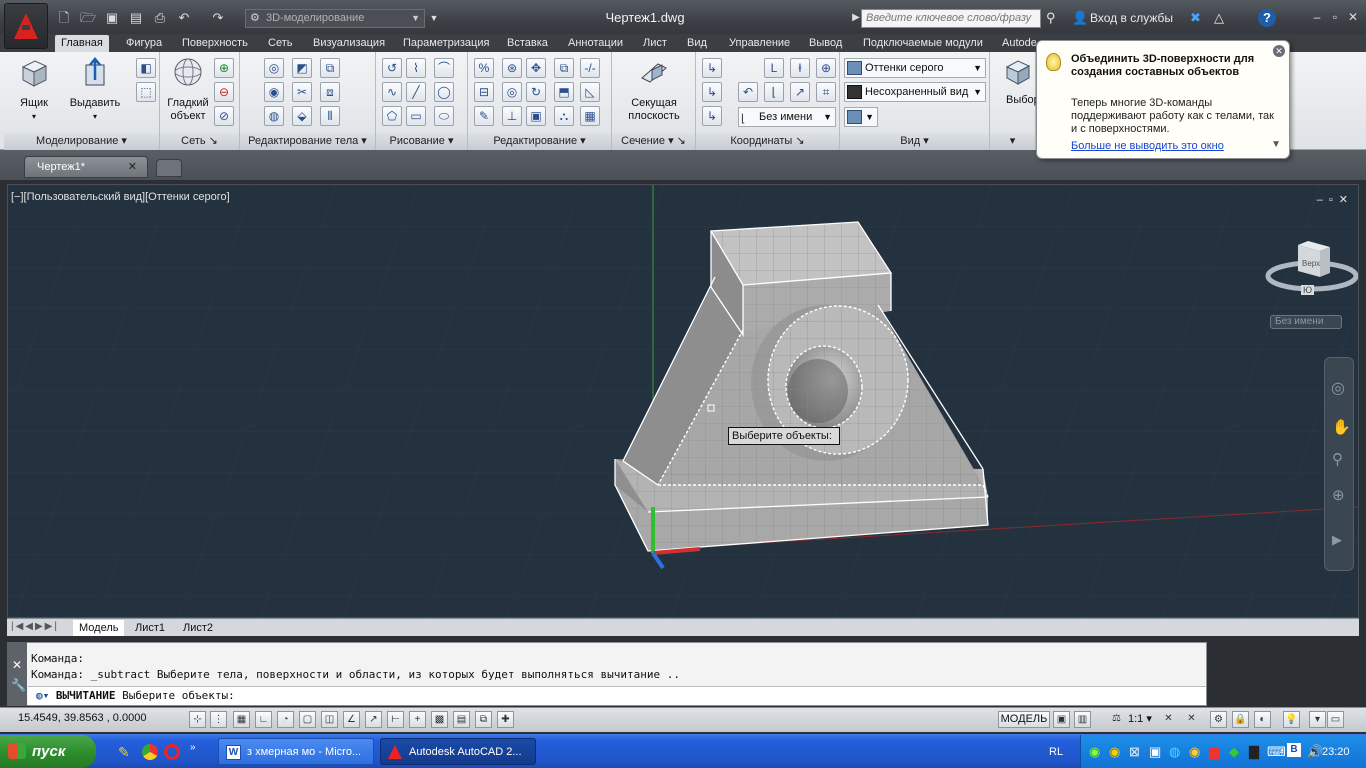 Image resolution: width=1366 pixels, height=768 pixels. Describe the element at coordinates (188, 89) in the screenshot. I see `smooth-object-button: Гладкий объект` at that location.